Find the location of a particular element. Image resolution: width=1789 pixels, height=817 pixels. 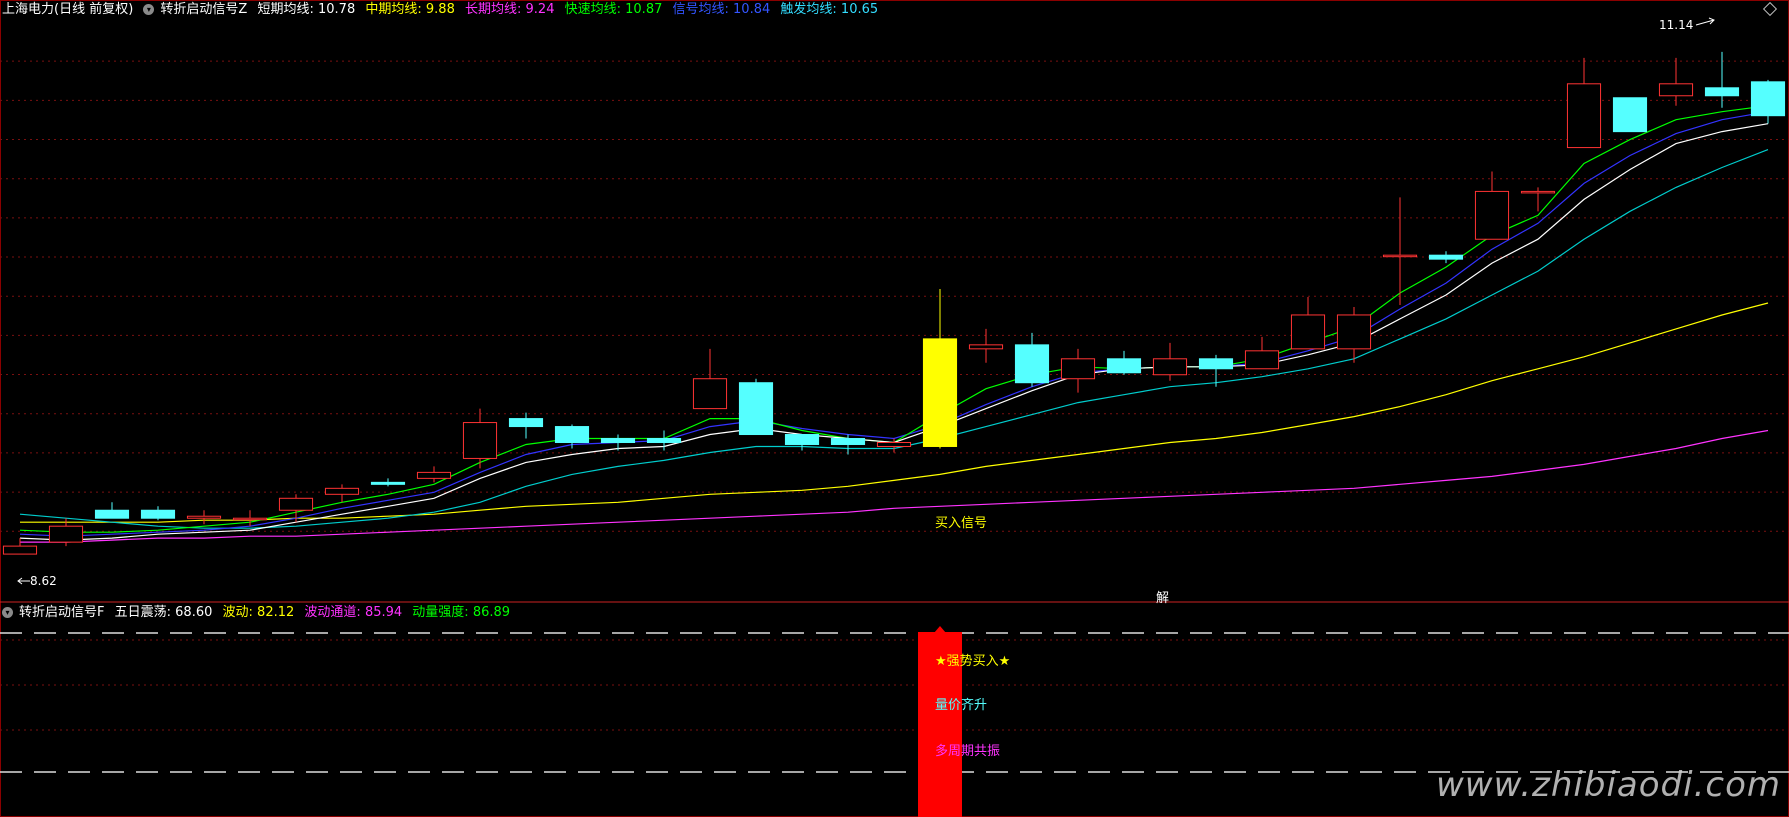

sub-indicator-menu-icon: ▾ is located at coordinates (7, 612).